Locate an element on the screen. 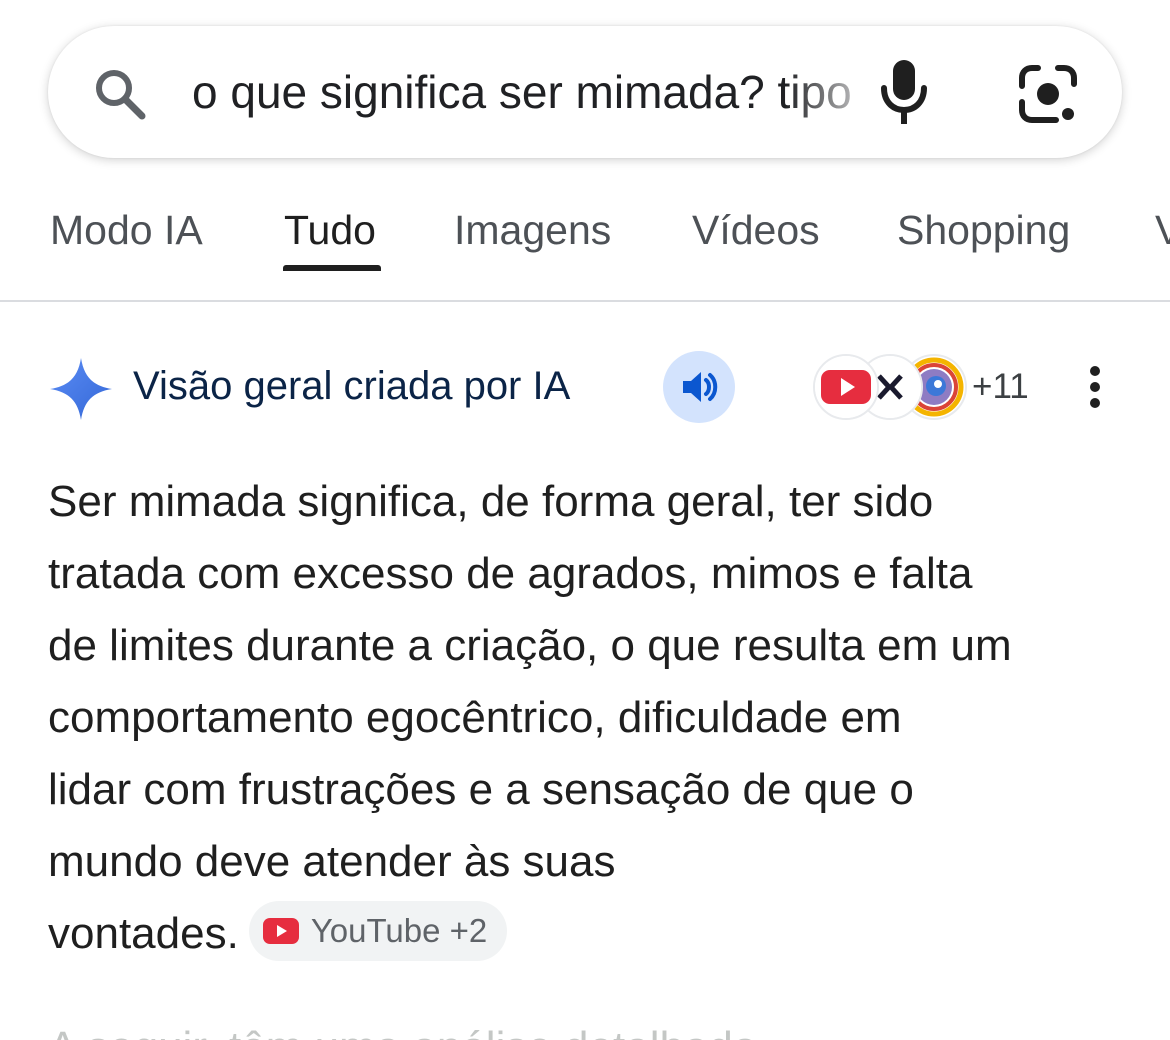 The height and width of the screenshot is (1040, 1170). citation-chip: YouTube +2 is located at coordinates (378, 931).